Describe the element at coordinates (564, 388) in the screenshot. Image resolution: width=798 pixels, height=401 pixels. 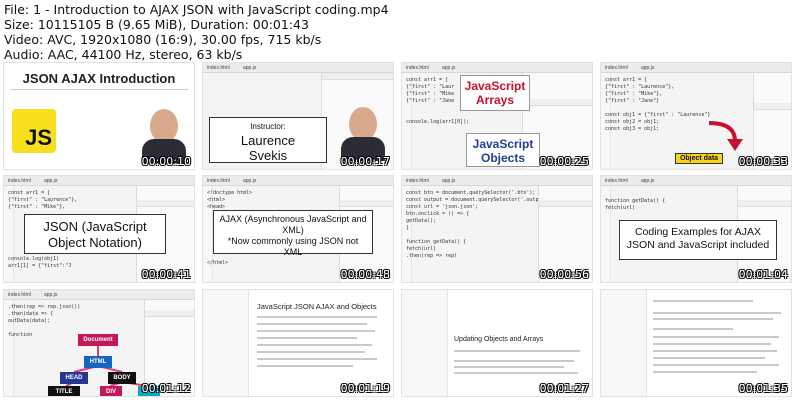
I see `timestamp: 00:01:27` at that location.